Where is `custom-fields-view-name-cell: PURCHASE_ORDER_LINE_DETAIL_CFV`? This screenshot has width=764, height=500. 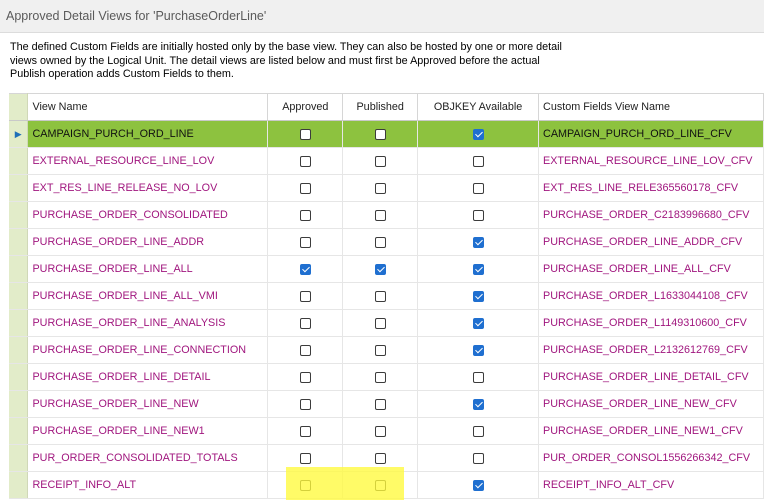
custom-fields-view-name-cell: PURCHASE_ORDER_LINE_DETAIL_CFV is located at coordinates (651, 377).